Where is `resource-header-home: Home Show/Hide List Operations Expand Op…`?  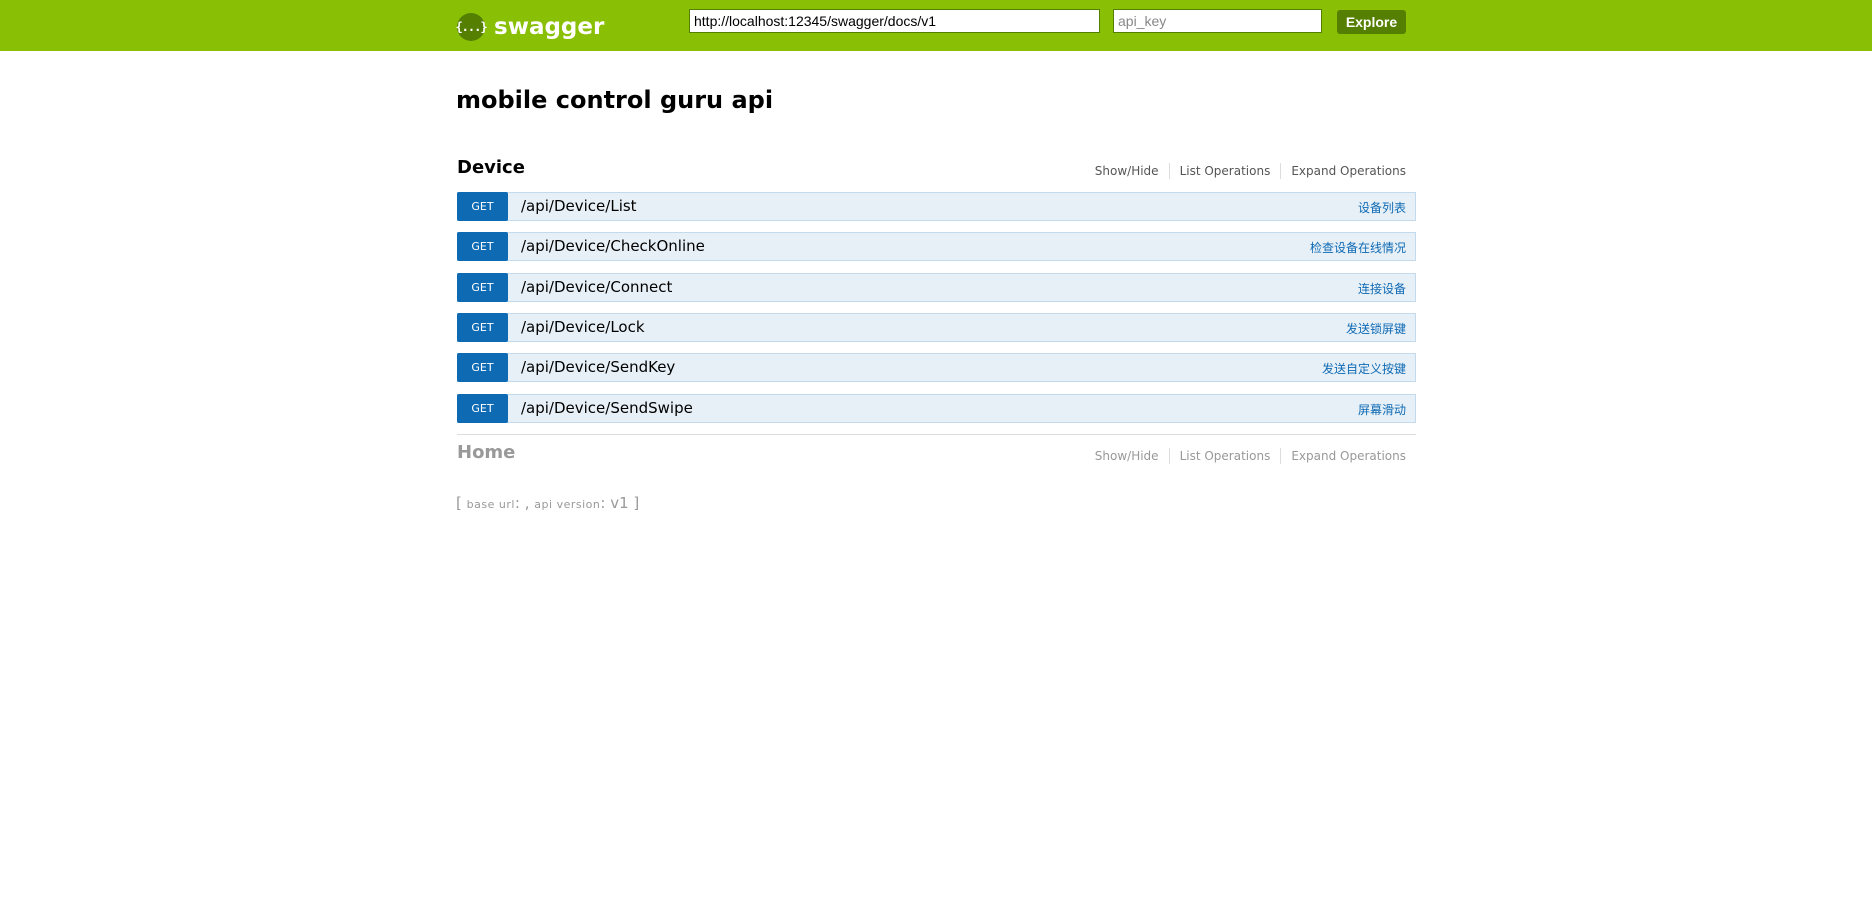
resource-header-home: Home Show/Hide List Operations Expand Op… is located at coordinates (936, 455).